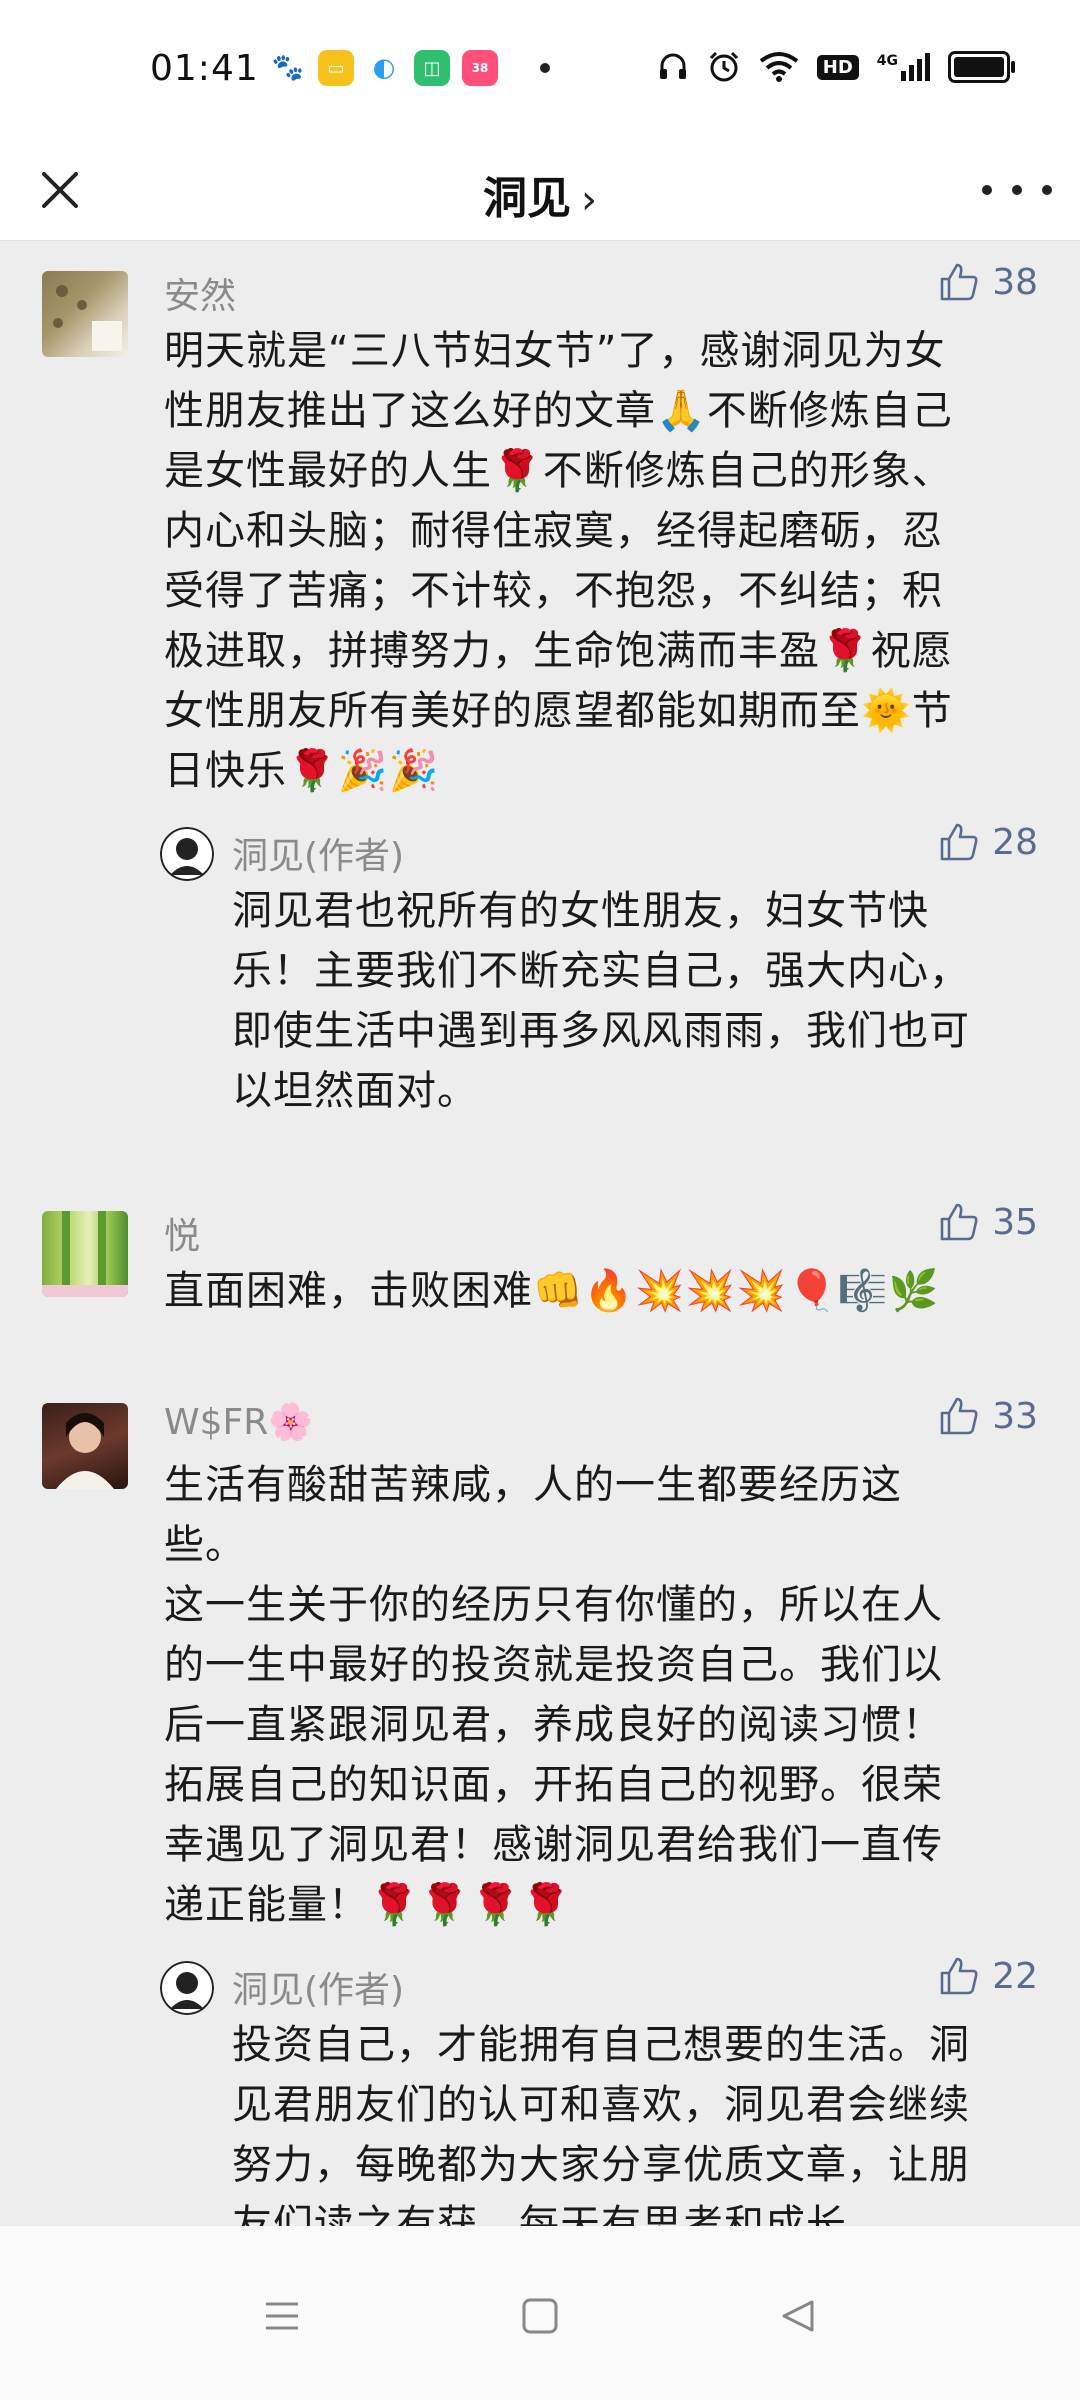 Image resolution: width=1080 pixels, height=2400 pixels. Describe the element at coordinates (1015, 282) in the screenshot. I see `like-count: 38` at that location.